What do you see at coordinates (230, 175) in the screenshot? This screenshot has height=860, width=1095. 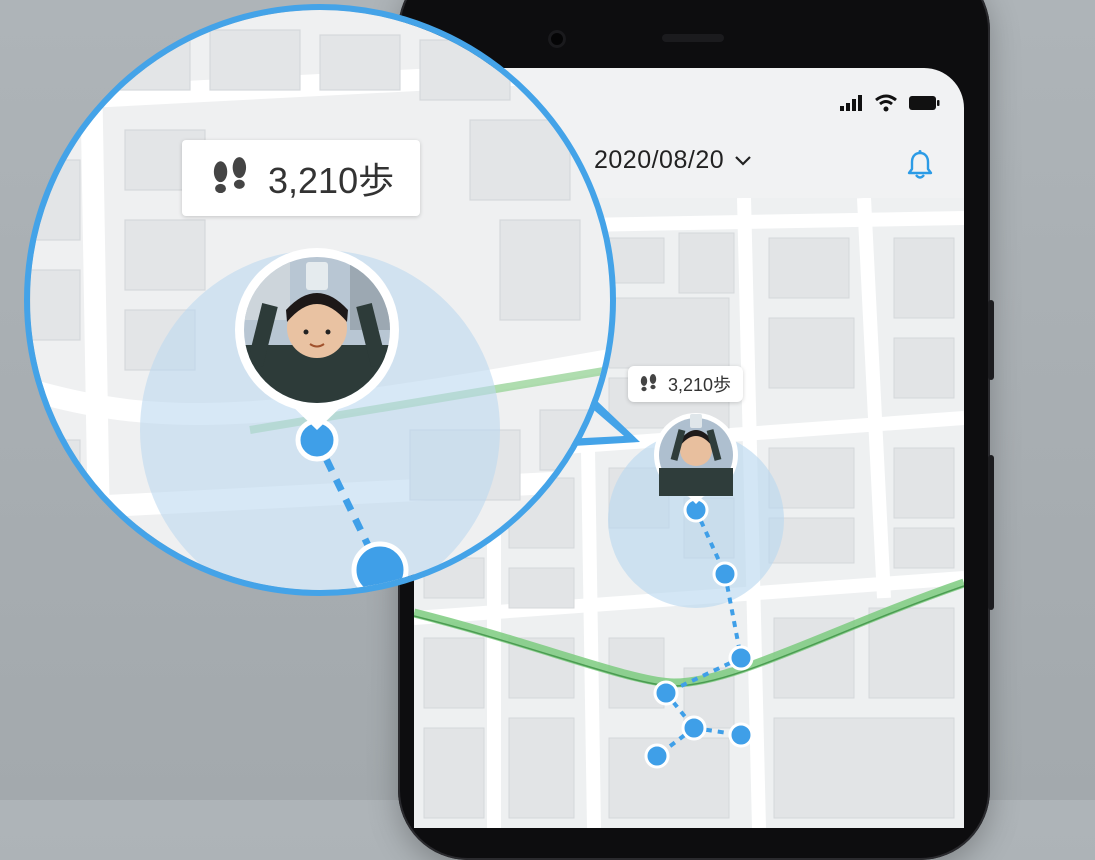 I see `footprints-icon` at bounding box center [230, 175].